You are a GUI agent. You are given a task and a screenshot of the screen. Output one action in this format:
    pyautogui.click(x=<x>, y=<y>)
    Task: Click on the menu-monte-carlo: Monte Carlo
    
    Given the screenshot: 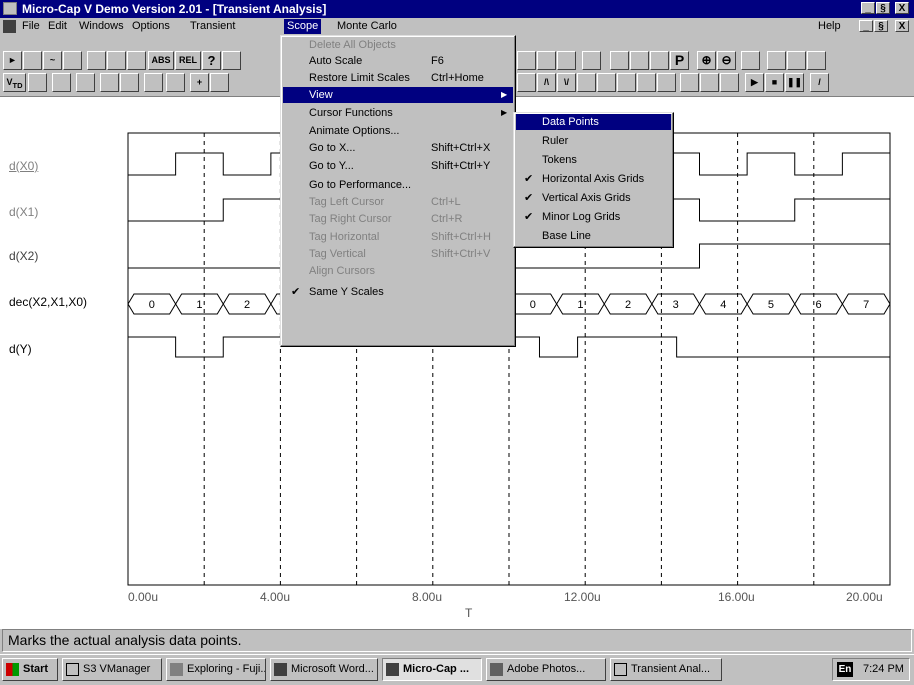 What is the action you would take?
    pyautogui.click(x=367, y=26)
    